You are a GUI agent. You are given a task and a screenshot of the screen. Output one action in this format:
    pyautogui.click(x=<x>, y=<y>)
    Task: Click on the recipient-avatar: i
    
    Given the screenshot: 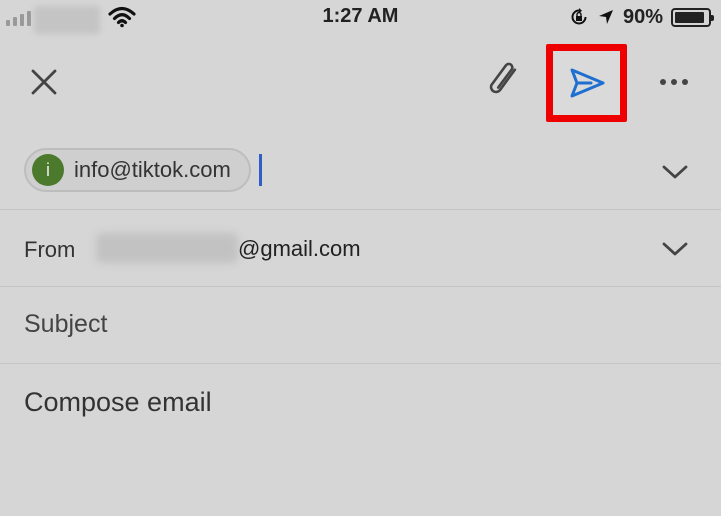 What is the action you would take?
    pyautogui.click(x=48, y=170)
    